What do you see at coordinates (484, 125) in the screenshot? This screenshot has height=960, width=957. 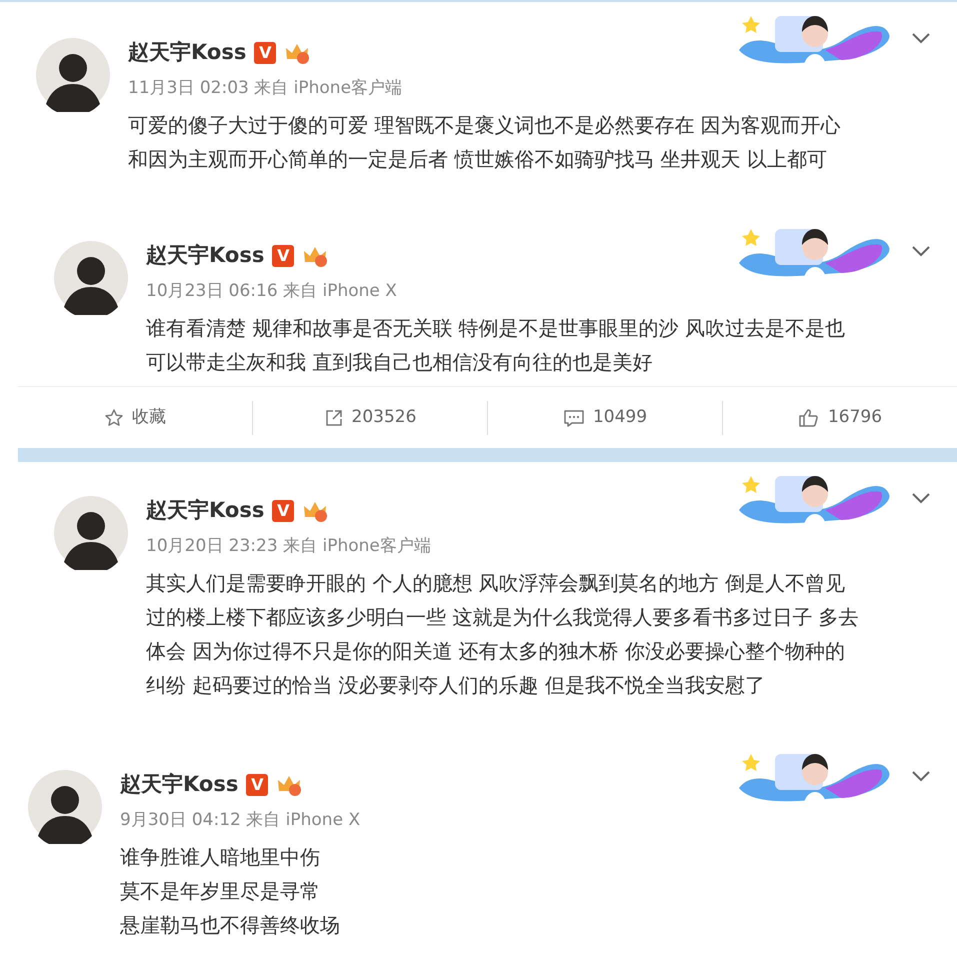 I see `post-text: 可爱的傻子大过于傻的可爱 理智既不是褒义词也不是必然要存在 因为客观而开心` at bounding box center [484, 125].